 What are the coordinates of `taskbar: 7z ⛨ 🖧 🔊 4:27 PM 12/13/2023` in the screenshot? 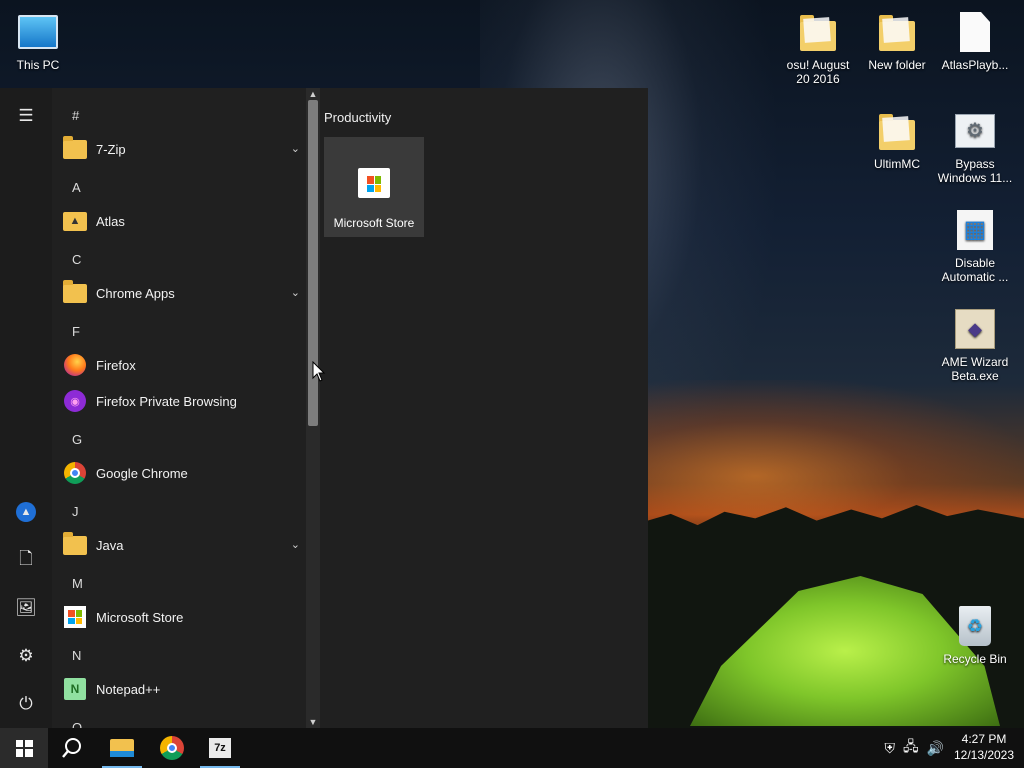 It's located at (512, 748).